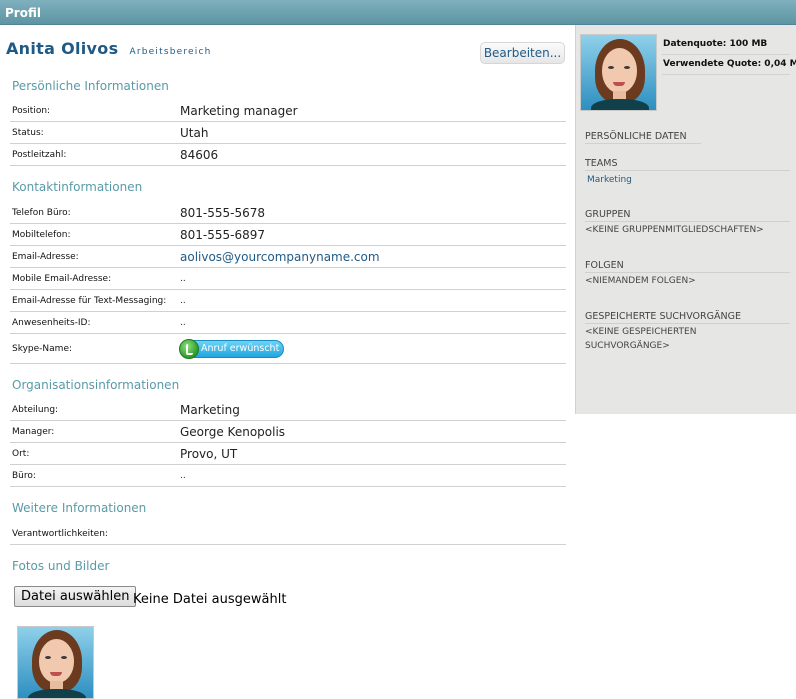  Describe the element at coordinates (687, 317) in the screenshot. I see `saved-searches-heading: GESPEICHERTE SUCHVORGÄNGE` at that location.